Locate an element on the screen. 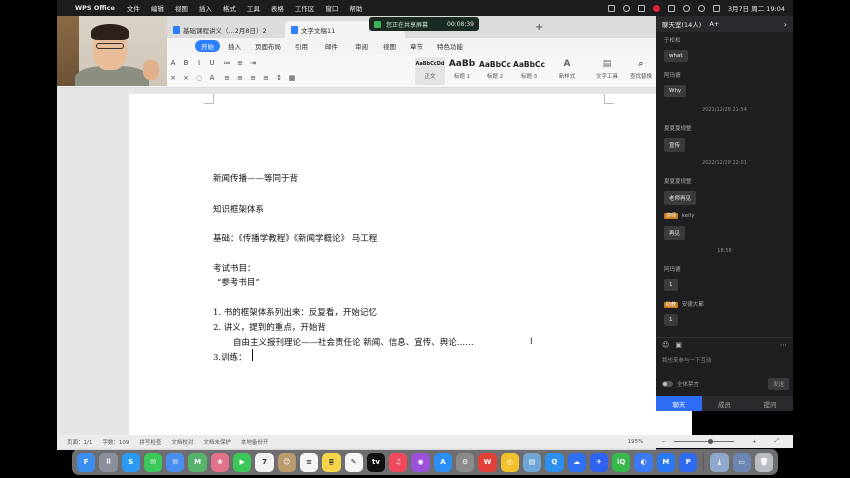  screen-share-icon is located at coordinates (611, 8).